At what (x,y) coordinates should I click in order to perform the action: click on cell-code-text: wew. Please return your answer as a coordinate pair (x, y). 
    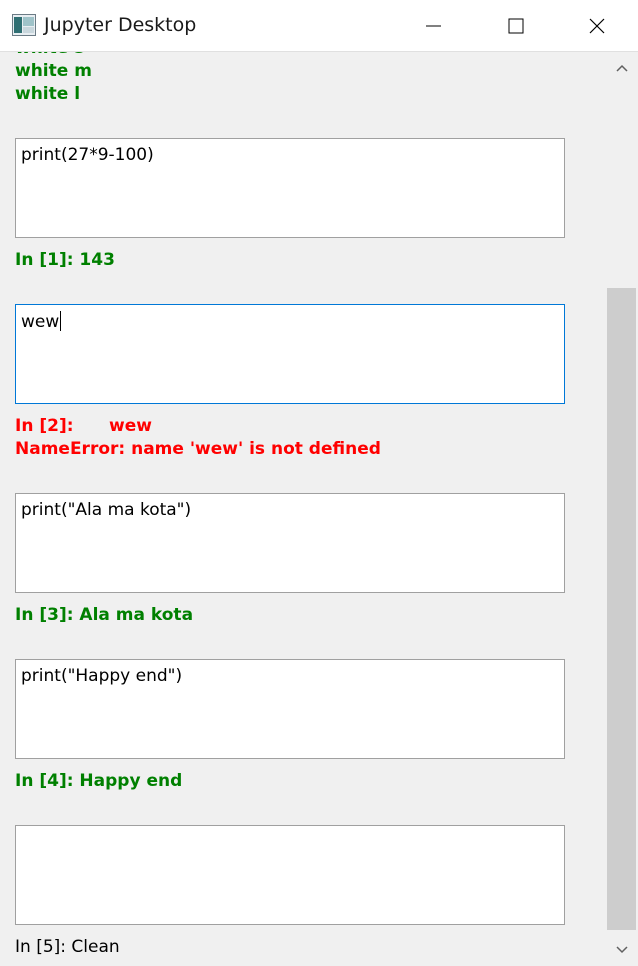
    Looking at the image, I should click on (40, 322).